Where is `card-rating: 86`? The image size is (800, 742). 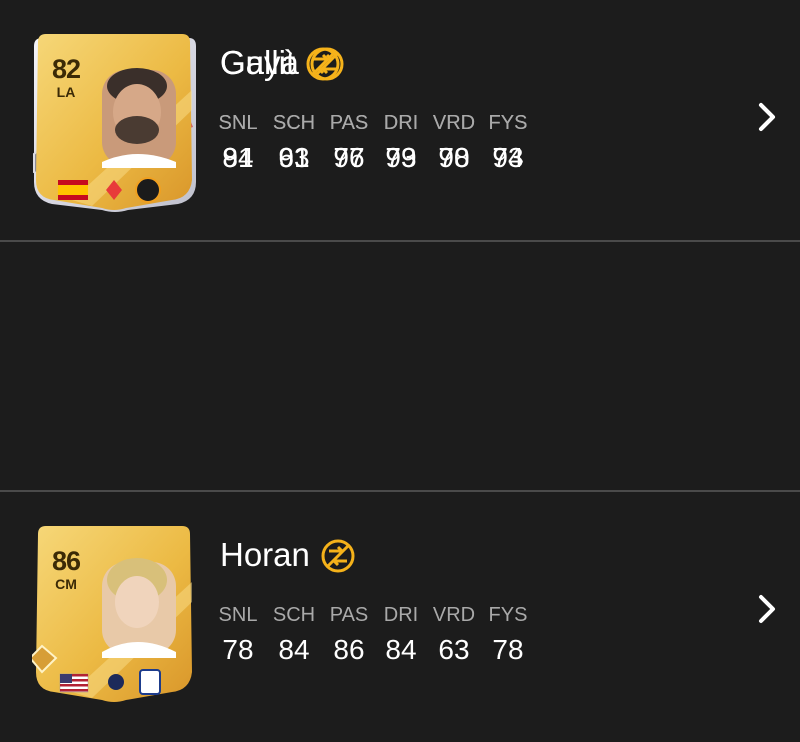 card-rating: 86 is located at coordinates (66, 561).